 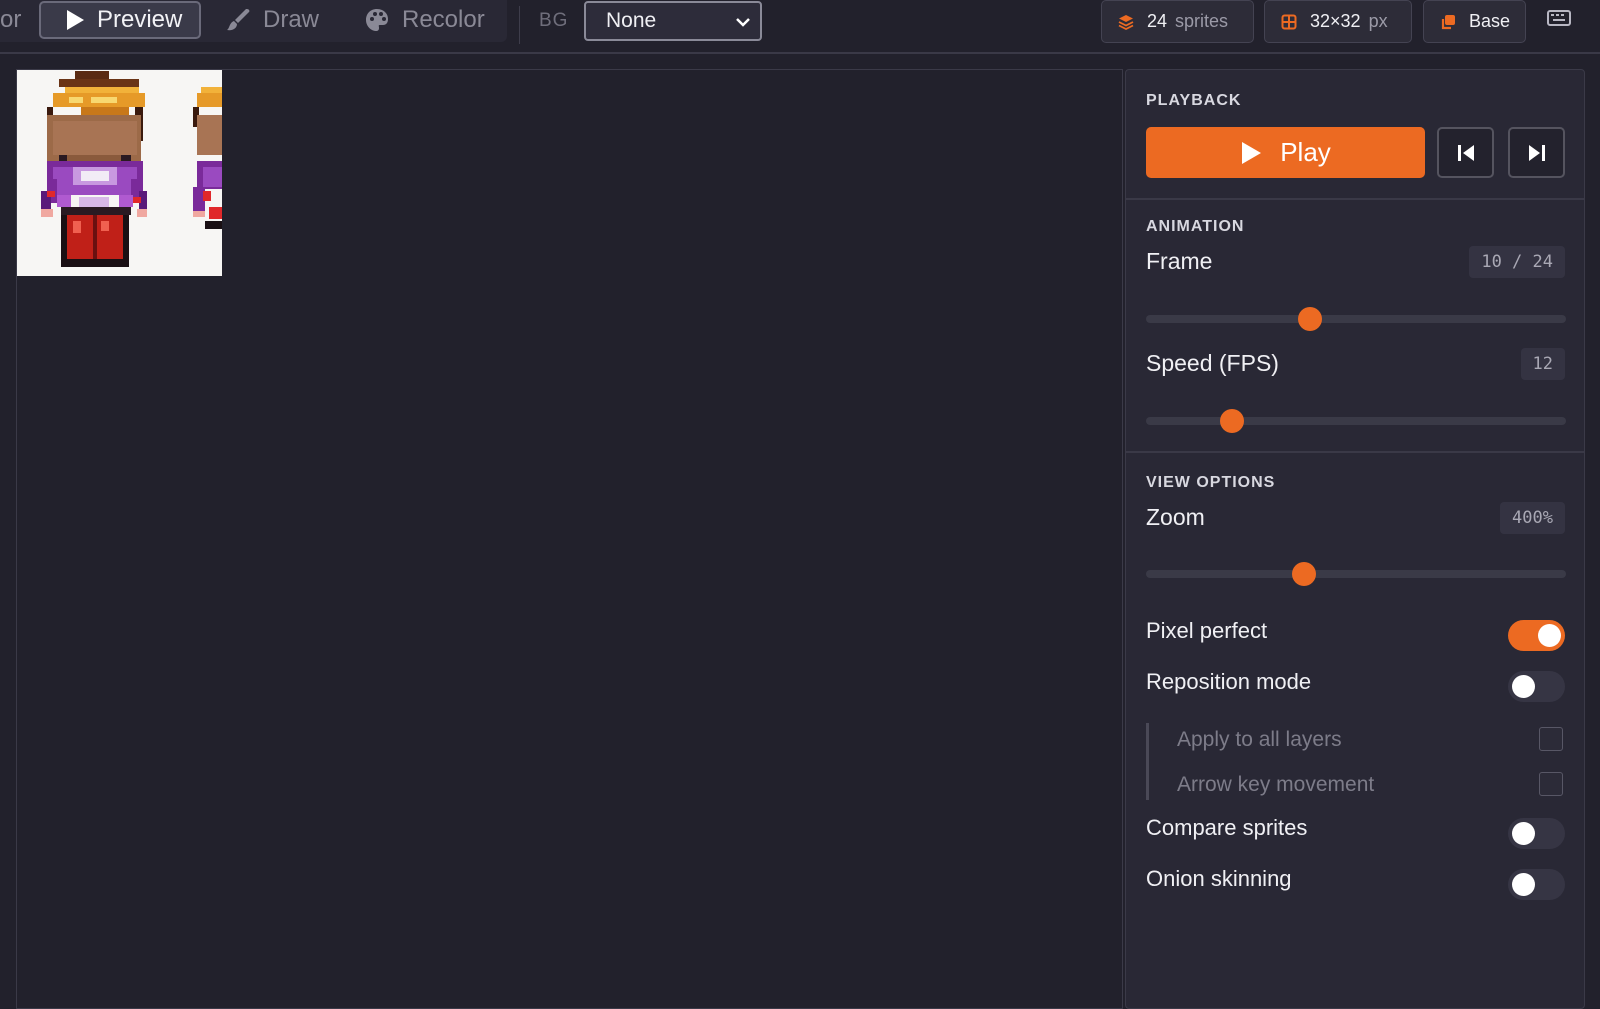 What do you see at coordinates (377, 20) in the screenshot?
I see `palette-icon` at bounding box center [377, 20].